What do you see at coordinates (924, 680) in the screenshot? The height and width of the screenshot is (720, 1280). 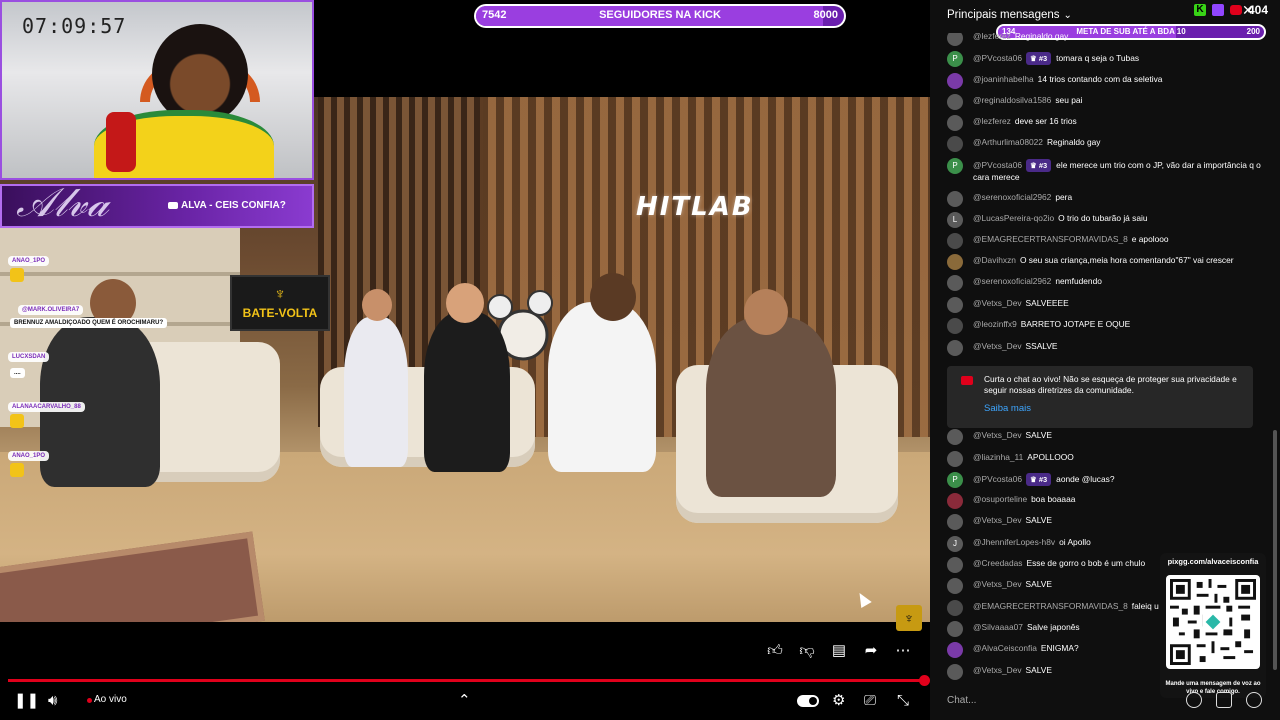 I see `progress-scrubber` at bounding box center [924, 680].